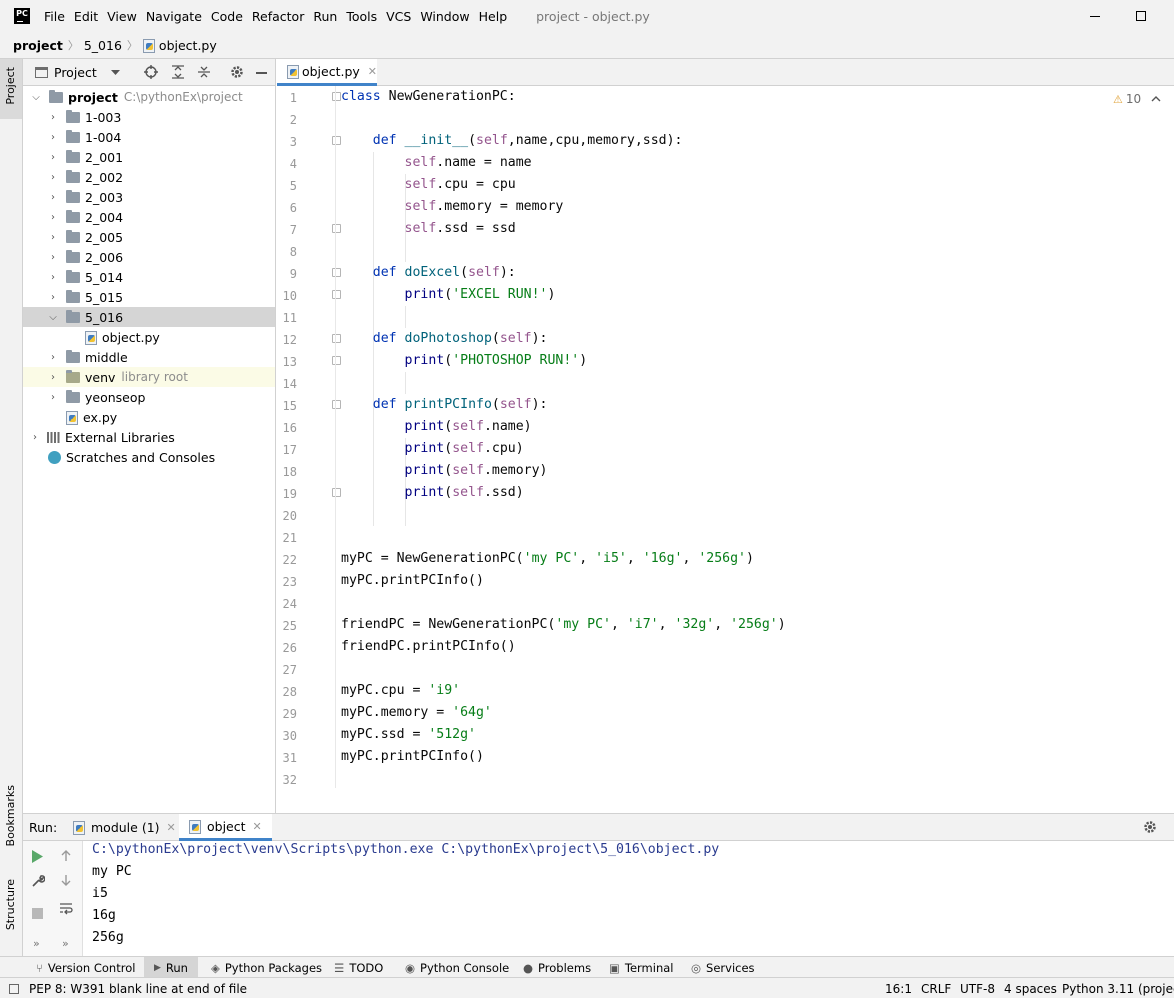 The width and height of the screenshot is (1174, 999). What do you see at coordinates (151, 72) in the screenshot?
I see `locate-icon` at bounding box center [151, 72].